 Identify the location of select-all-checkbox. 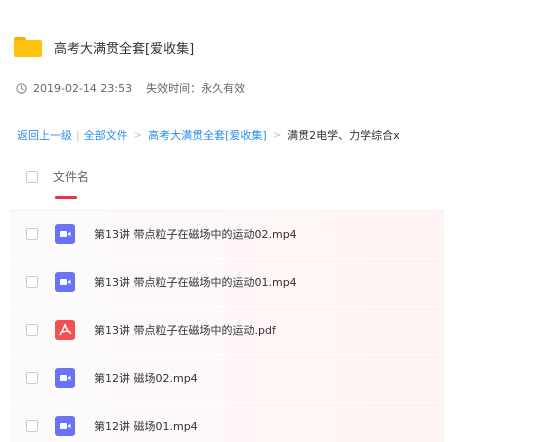
(32, 177).